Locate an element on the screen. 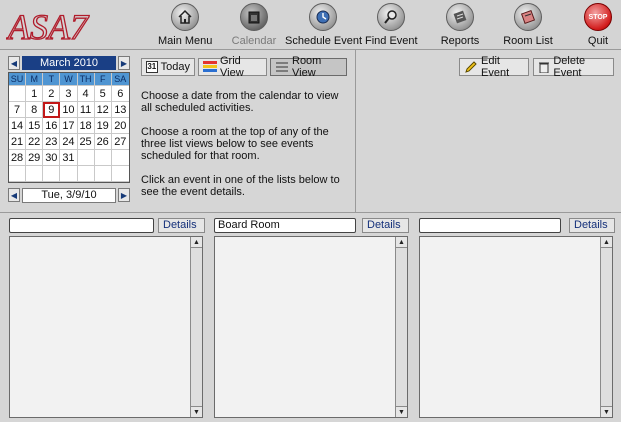  calendar-day: 10 is located at coordinates (69, 110).